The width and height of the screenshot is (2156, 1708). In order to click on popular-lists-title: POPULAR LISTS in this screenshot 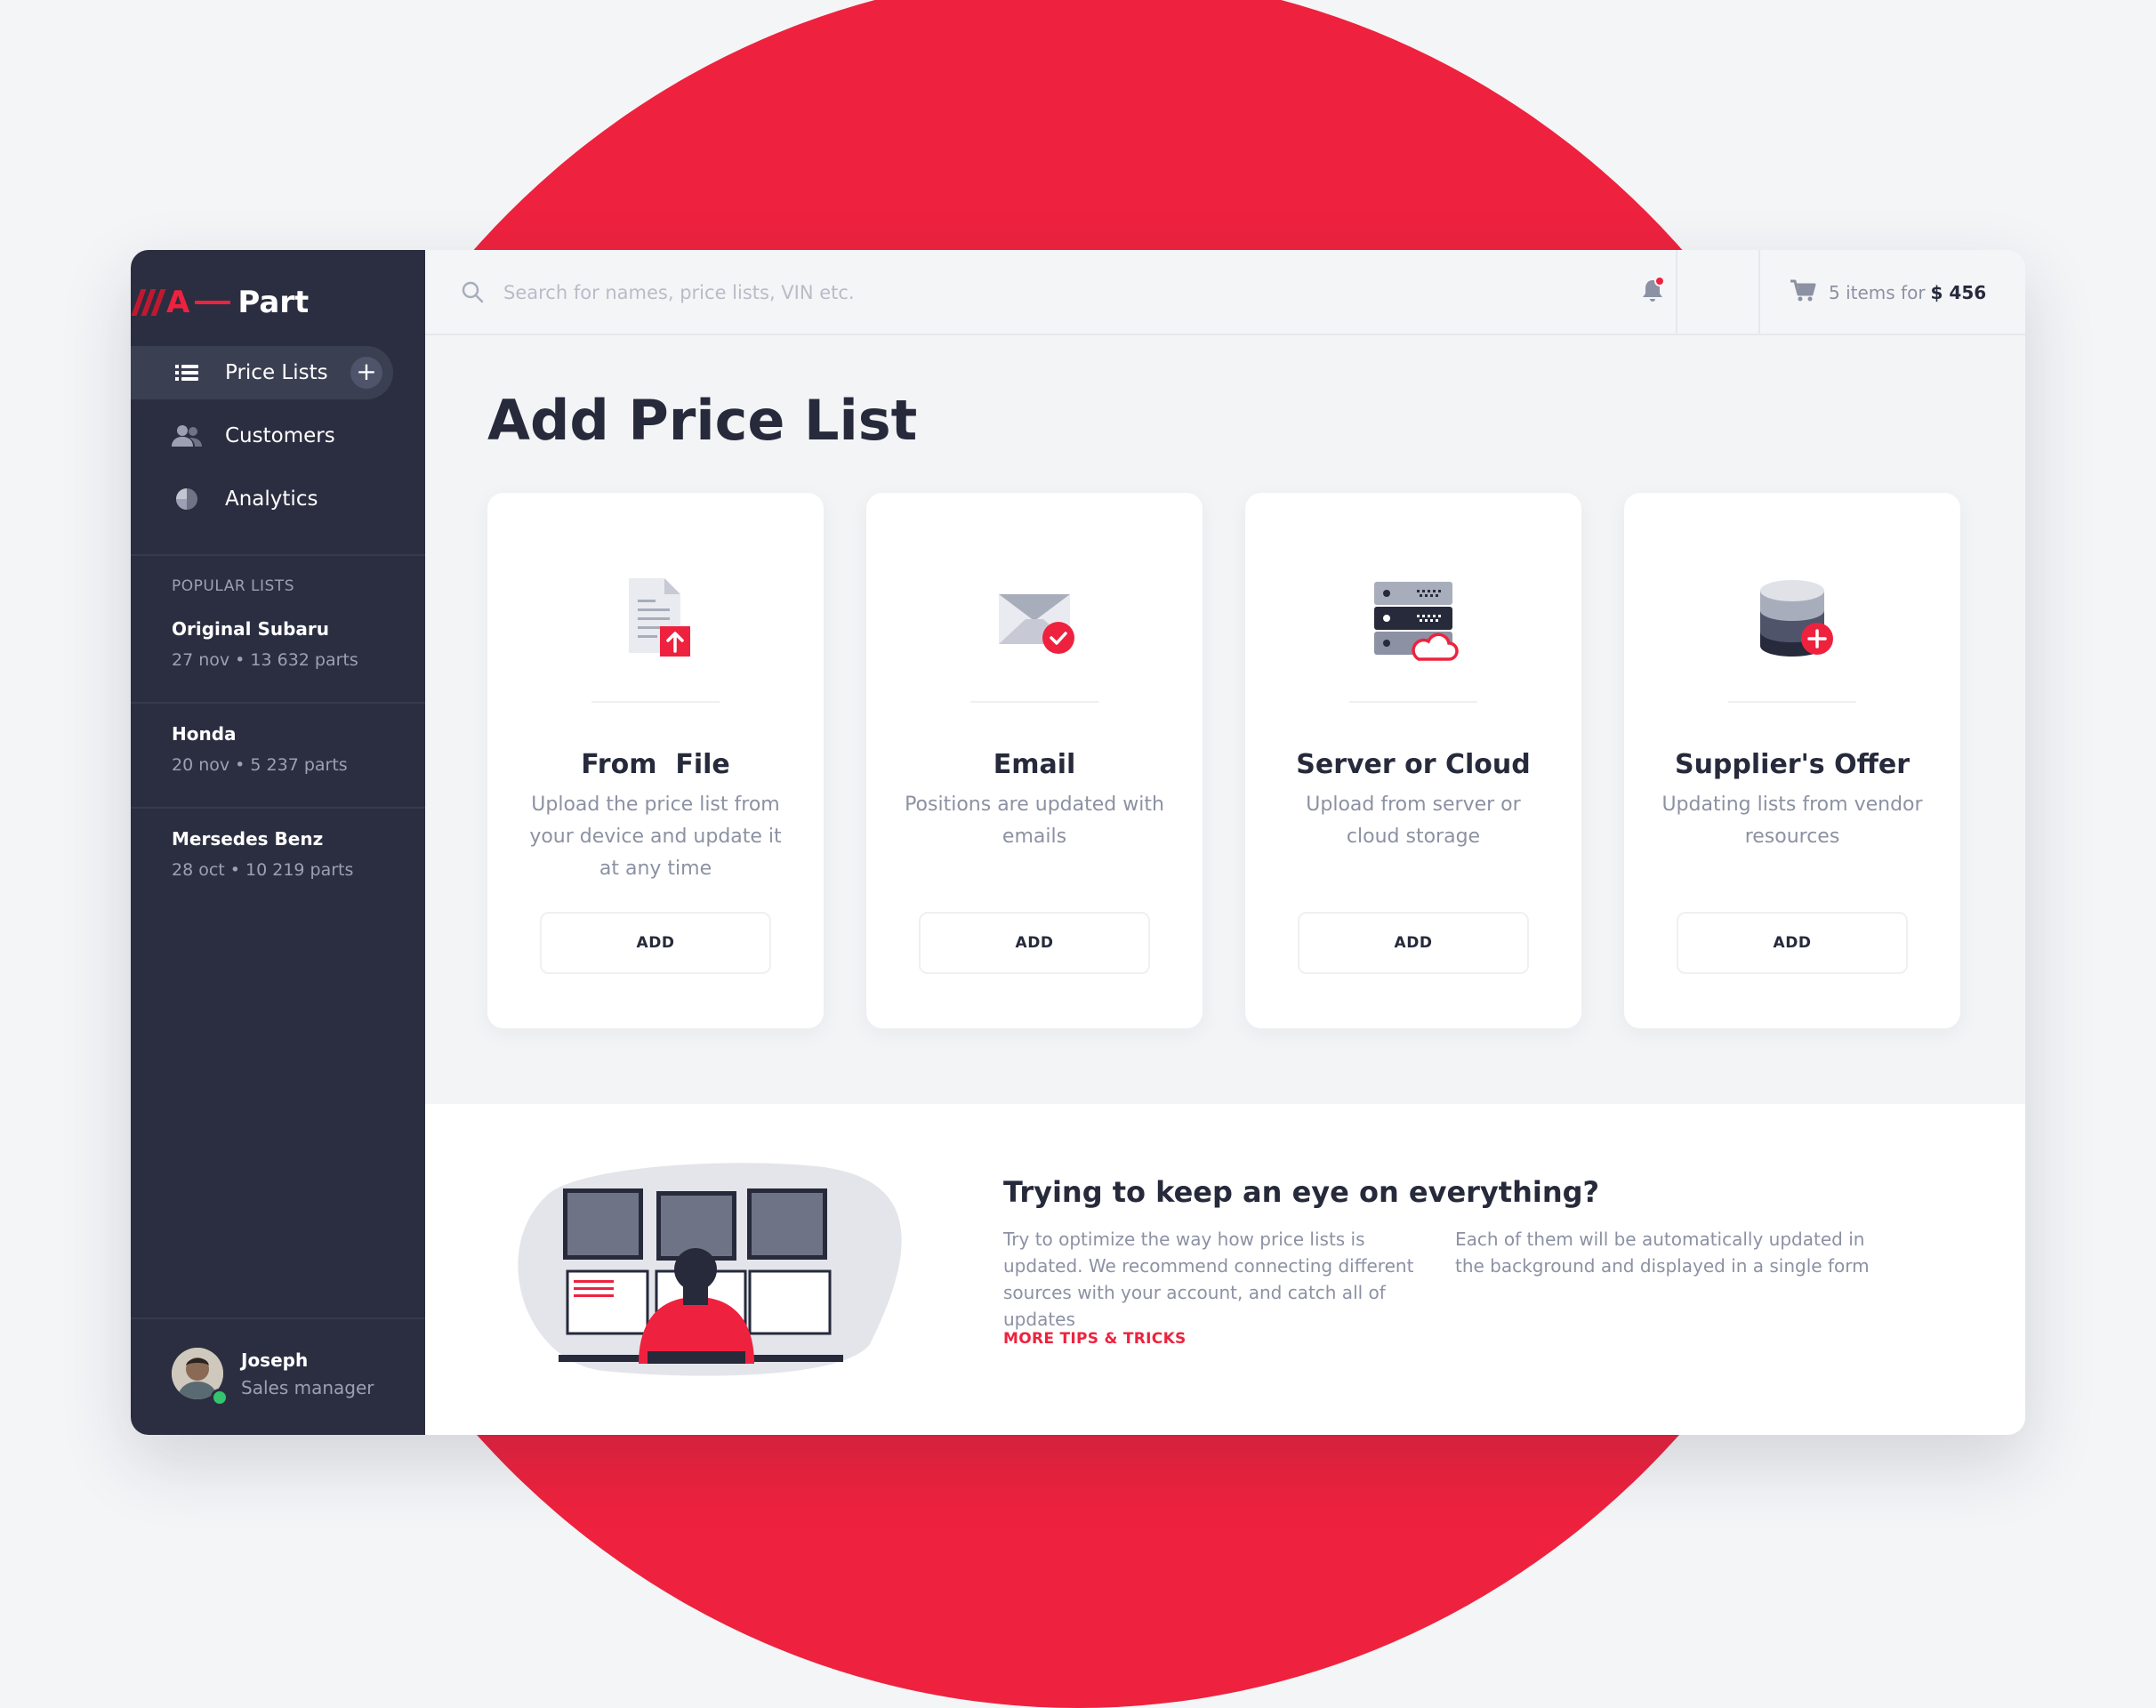, I will do `click(233, 586)`.